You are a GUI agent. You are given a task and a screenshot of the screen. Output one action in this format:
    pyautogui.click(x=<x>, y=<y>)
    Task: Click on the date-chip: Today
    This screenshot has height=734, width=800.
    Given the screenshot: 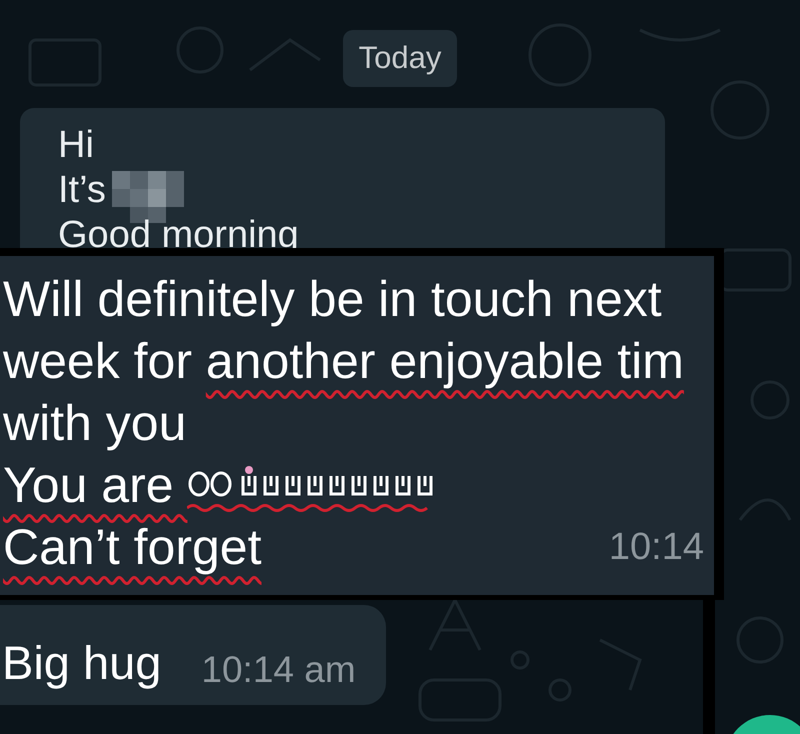 What is the action you would take?
    pyautogui.click(x=400, y=58)
    